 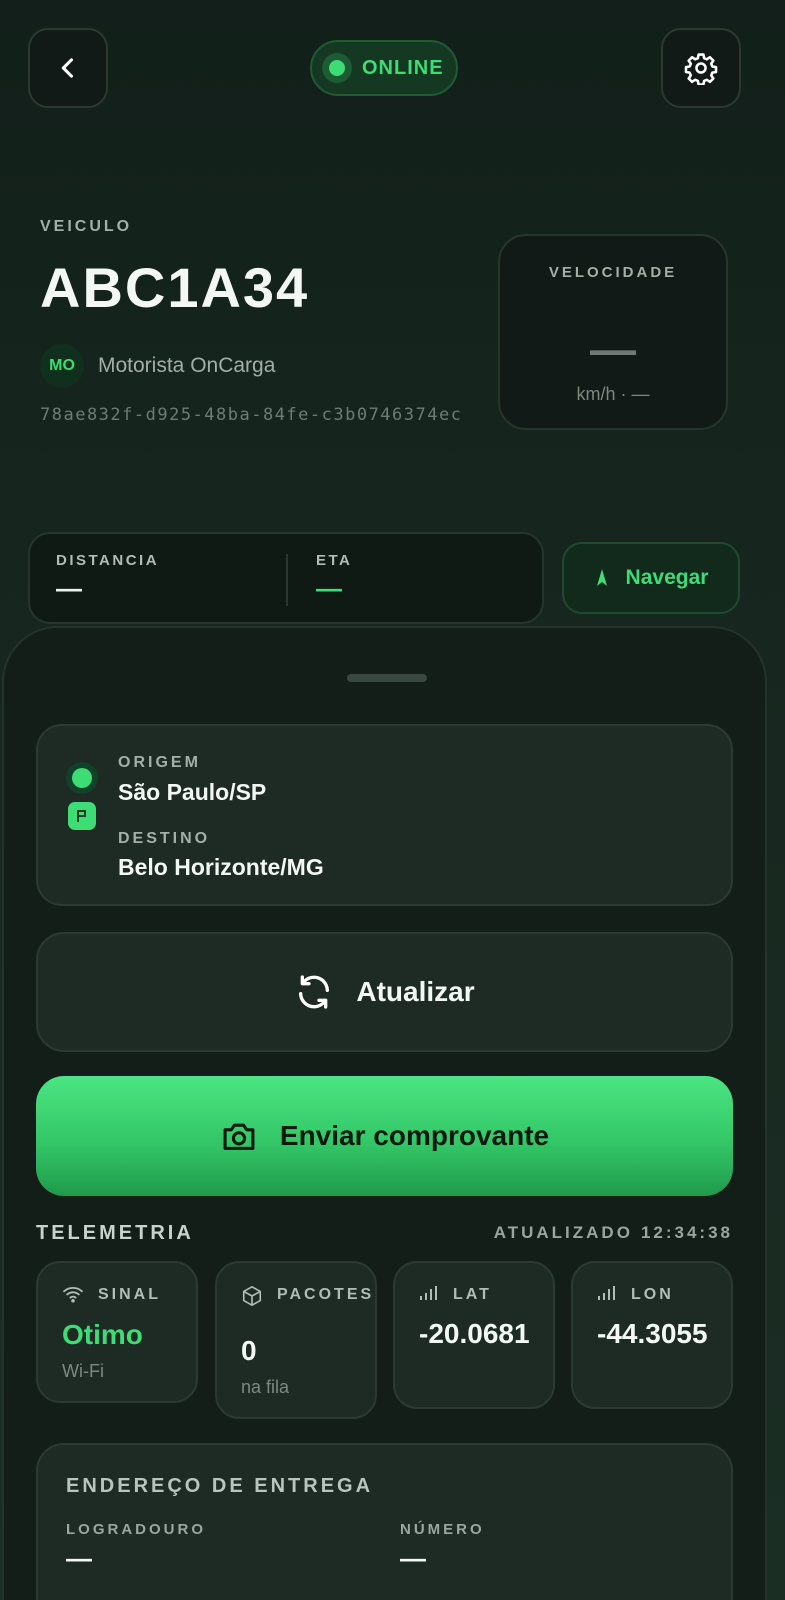 I want to click on metric-divider, so click(x=287, y=580).